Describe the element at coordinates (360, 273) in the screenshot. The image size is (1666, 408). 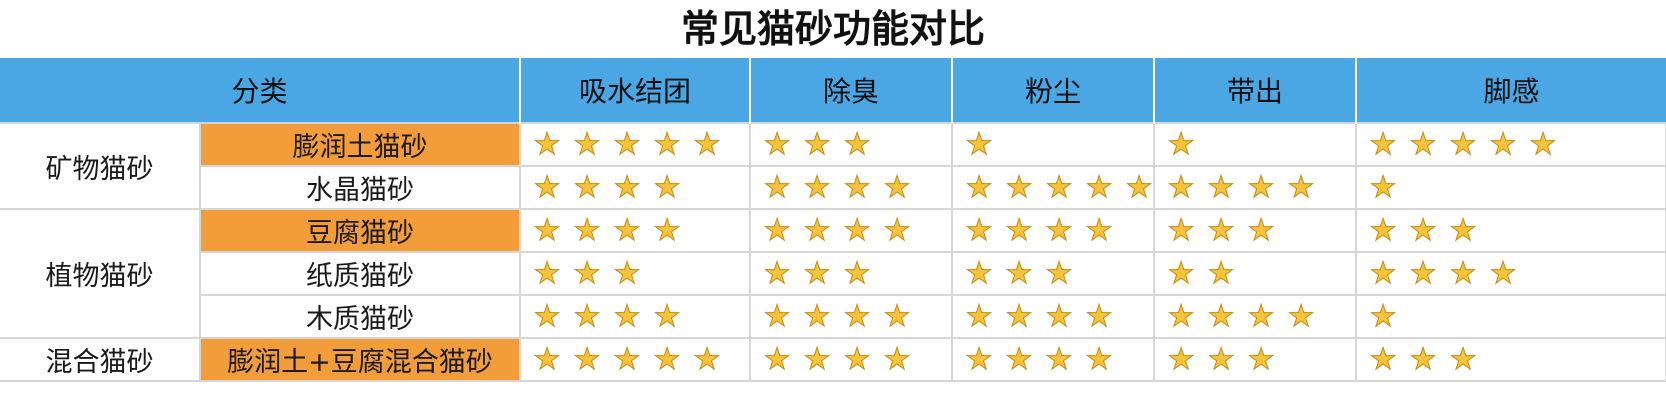
I see `litter-type-cell: 纸质猫砂` at that location.